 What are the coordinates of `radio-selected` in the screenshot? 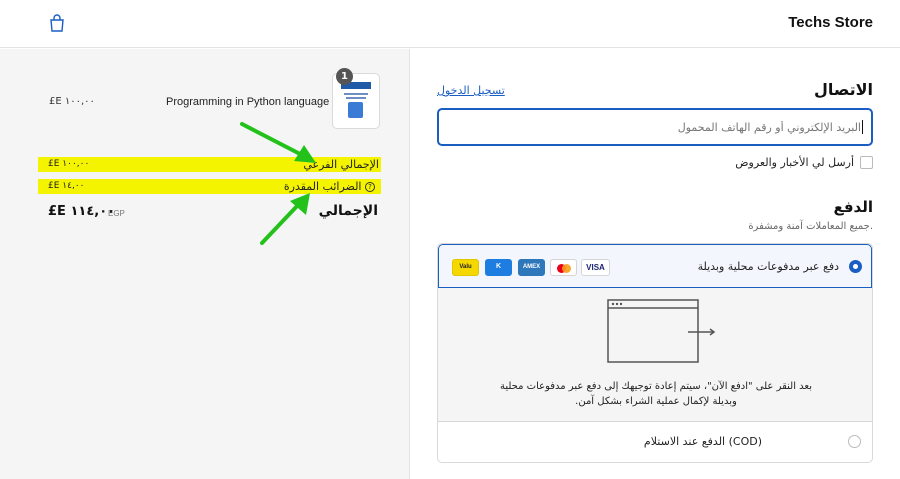 It's located at (855, 266).